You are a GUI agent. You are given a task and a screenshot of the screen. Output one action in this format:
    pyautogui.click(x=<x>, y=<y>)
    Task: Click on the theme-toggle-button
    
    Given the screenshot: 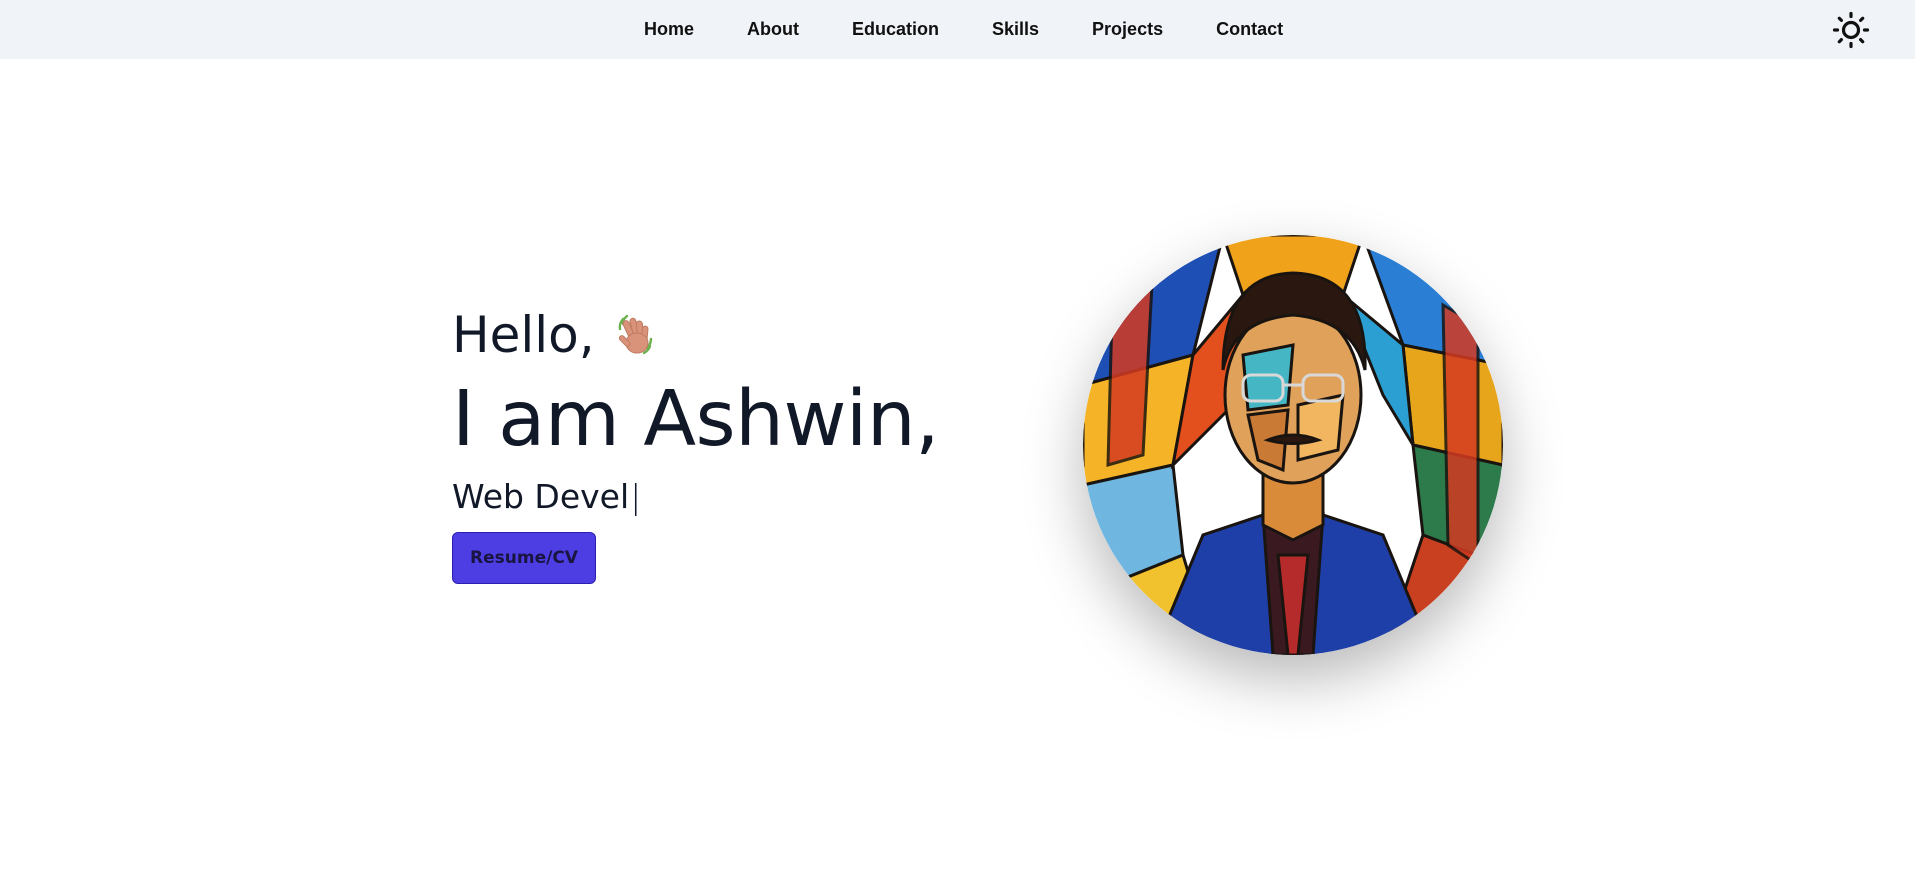 What is the action you would take?
    pyautogui.click(x=1851, y=30)
    